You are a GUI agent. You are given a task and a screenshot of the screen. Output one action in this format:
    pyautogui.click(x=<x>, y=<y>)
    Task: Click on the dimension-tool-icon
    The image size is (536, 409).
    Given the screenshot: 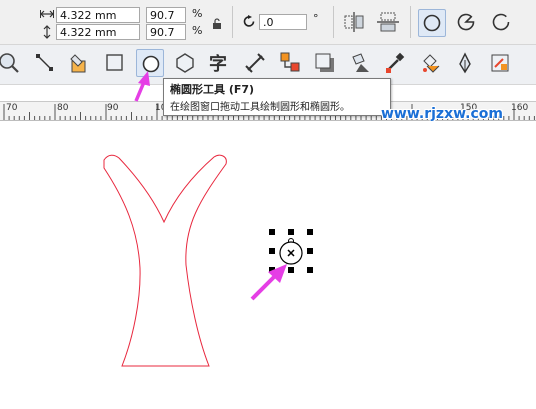 What is the action you would take?
    pyautogui.click(x=255, y=63)
    